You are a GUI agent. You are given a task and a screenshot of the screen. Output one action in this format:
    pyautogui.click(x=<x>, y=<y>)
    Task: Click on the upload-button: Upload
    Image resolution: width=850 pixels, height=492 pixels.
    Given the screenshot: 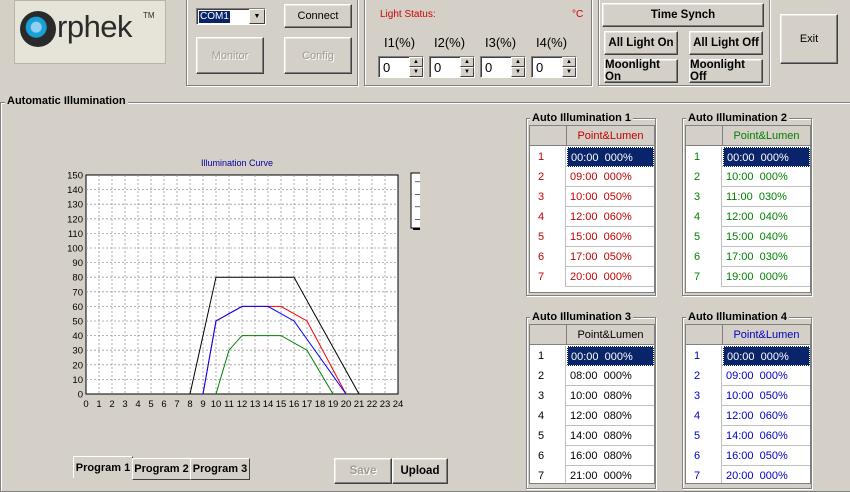 What is the action you would take?
    pyautogui.click(x=420, y=471)
    